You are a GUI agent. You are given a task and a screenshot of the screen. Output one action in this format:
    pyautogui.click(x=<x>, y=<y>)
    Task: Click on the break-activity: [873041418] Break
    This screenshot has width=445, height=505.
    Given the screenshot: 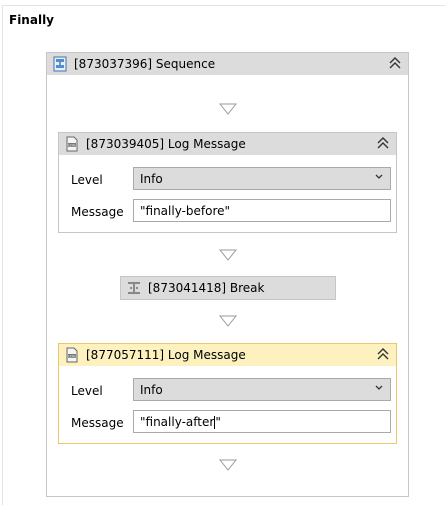 What is the action you would take?
    pyautogui.click(x=228, y=288)
    